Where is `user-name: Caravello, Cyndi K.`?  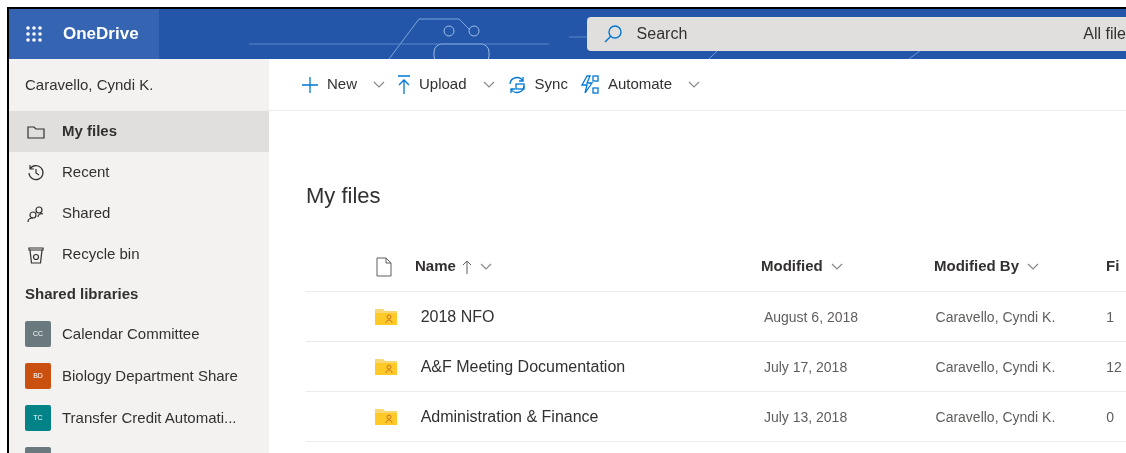
user-name: Caravello, Cyndi K. is located at coordinates (89, 84).